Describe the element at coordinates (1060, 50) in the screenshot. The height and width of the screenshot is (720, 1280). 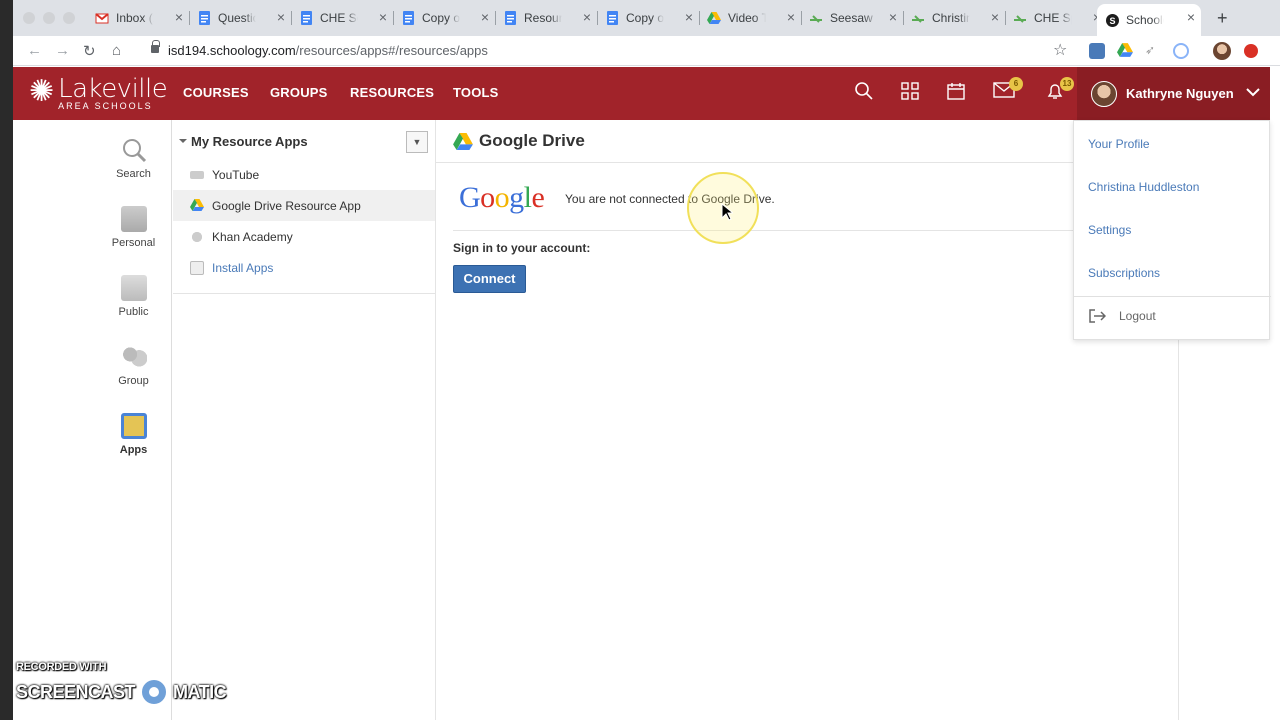
I see `bookmark-star-icon: ☆` at that location.